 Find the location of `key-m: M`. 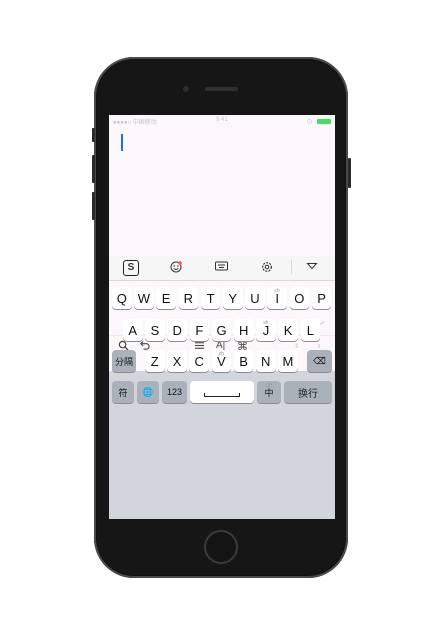

key-m: M is located at coordinates (288, 361).